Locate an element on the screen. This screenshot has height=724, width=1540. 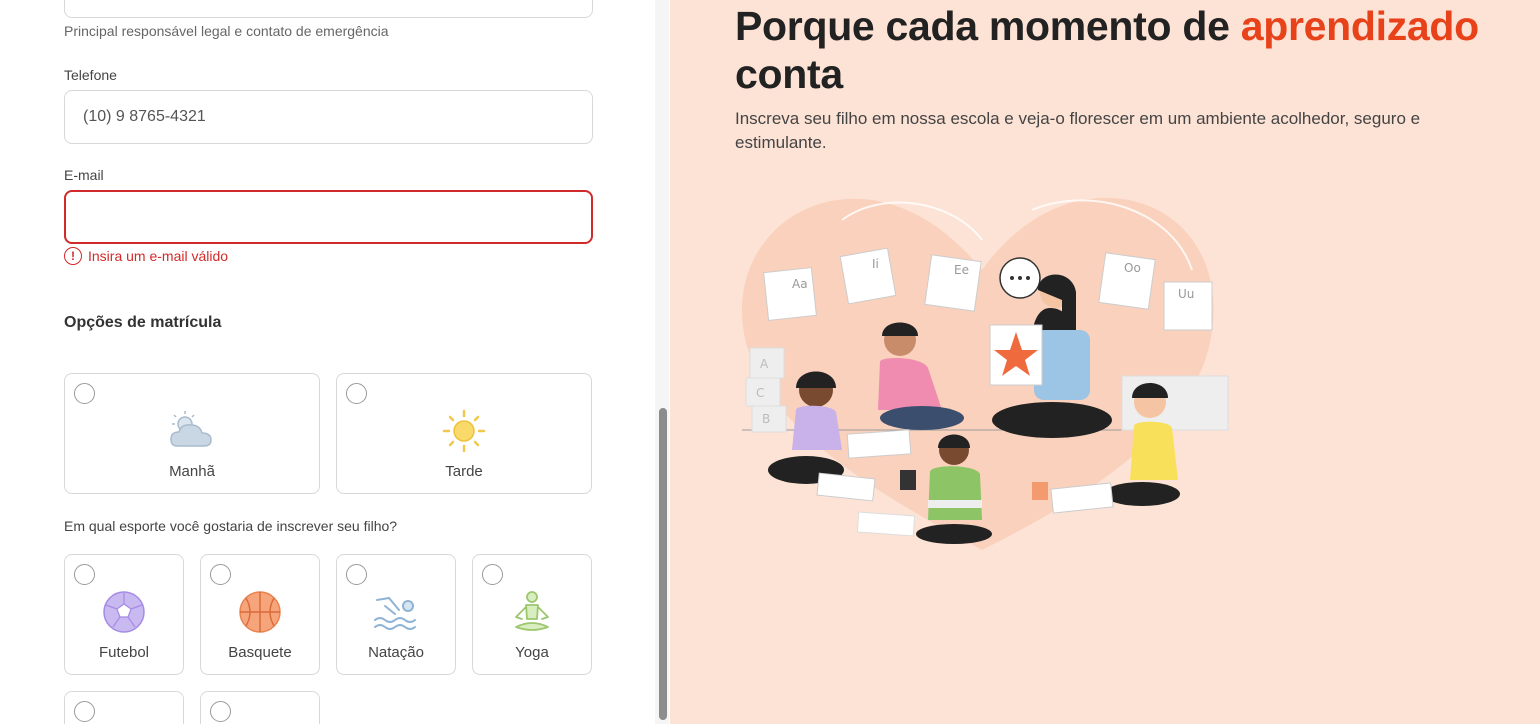
basketball-icon is located at coordinates (260, 612).